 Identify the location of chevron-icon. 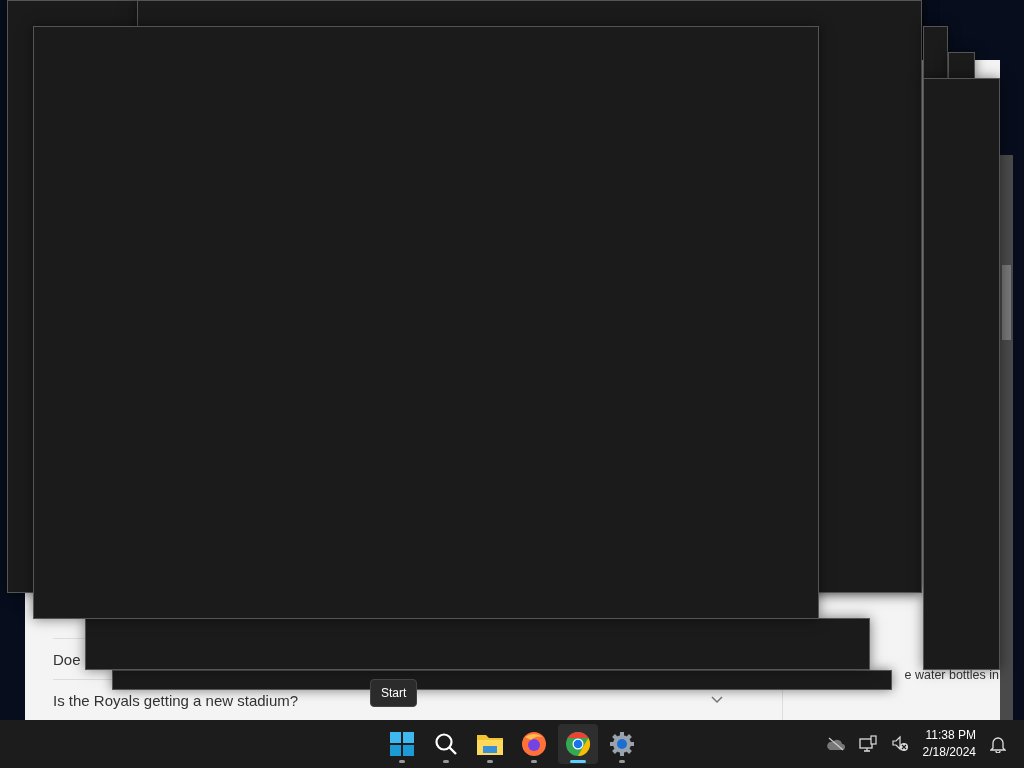
(717, 700).